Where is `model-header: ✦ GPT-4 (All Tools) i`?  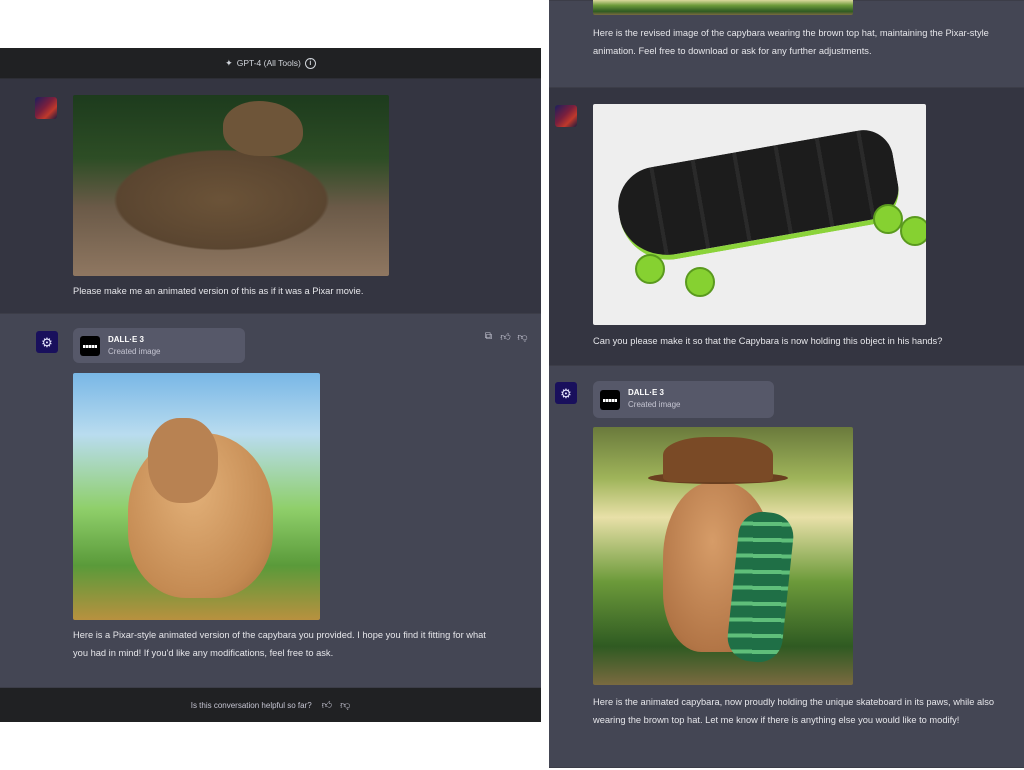
model-header: ✦ GPT-4 (All Tools) i is located at coordinates (270, 63).